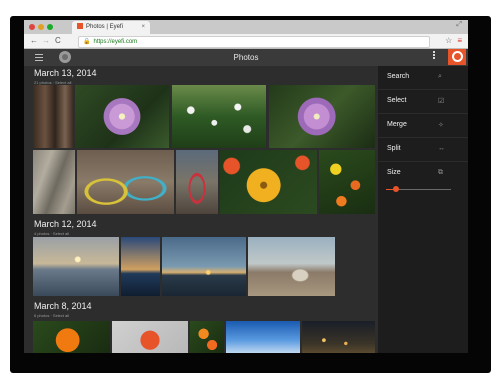 Image resolution: width=500 pixels, height=389 pixels. What do you see at coordinates (394, 148) in the screenshot?
I see `panel-item-label: Split` at bounding box center [394, 148].